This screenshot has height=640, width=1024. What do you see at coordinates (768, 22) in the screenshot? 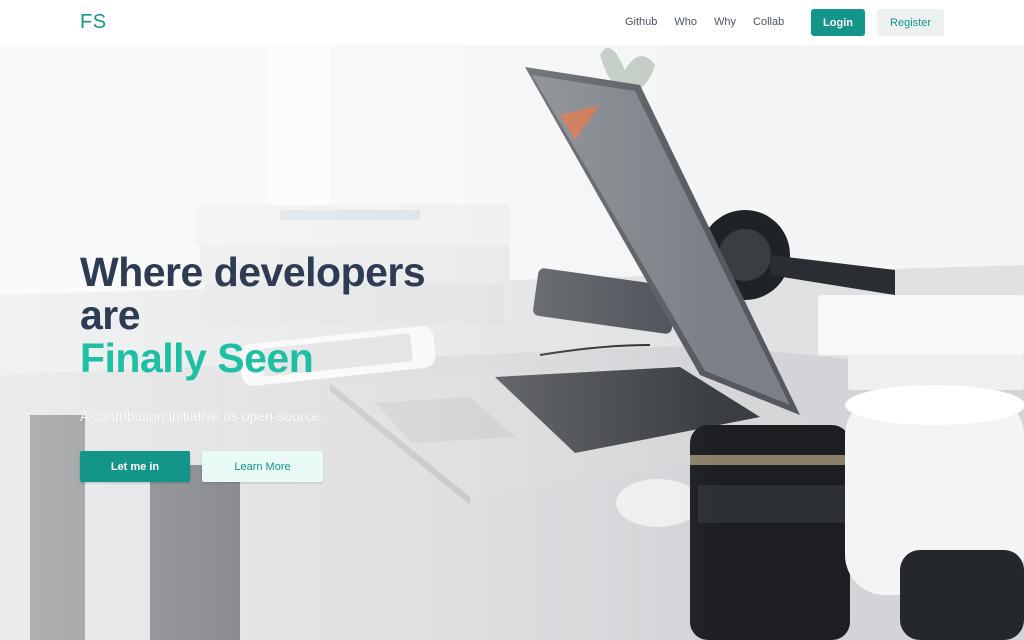
I see `nav-link-collab: Collab` at bounding box center [768, 22].